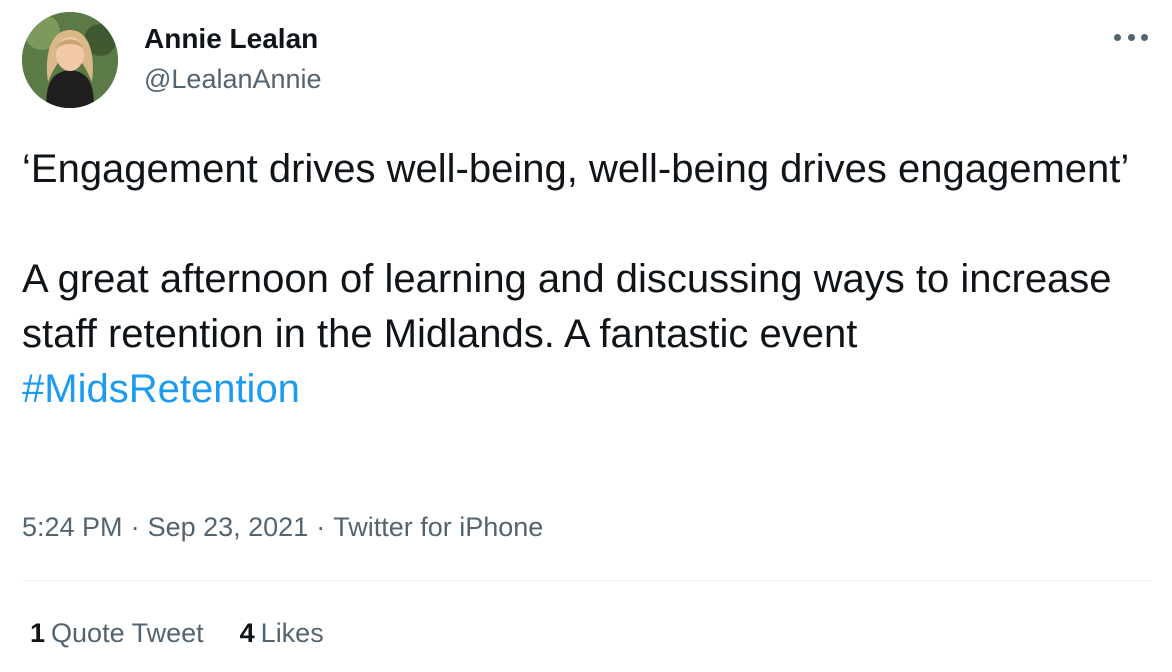 The width and height of the screenshot is (1172, 672). What do you see at coordinates (72, 527) in the screenshot?
I see `tweet-time: 5:24 PM` at bounding box center [72, 527].